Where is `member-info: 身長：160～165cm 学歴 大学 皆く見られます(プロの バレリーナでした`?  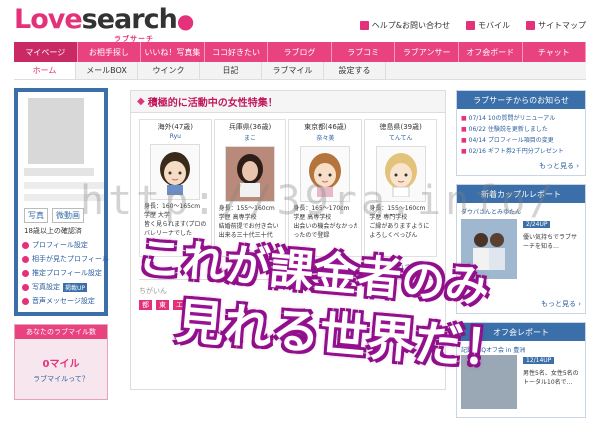
member-info: 身長：160～165cm 学歴 大学 皆く見られます(プロの バレリーナでした is located at coordinates (175, 220).